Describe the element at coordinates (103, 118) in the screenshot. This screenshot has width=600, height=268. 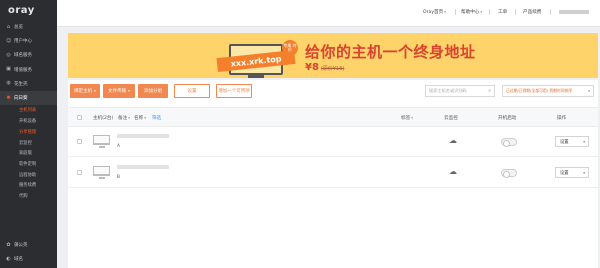
I see `header-host-count: 主机(2台)` at that location.